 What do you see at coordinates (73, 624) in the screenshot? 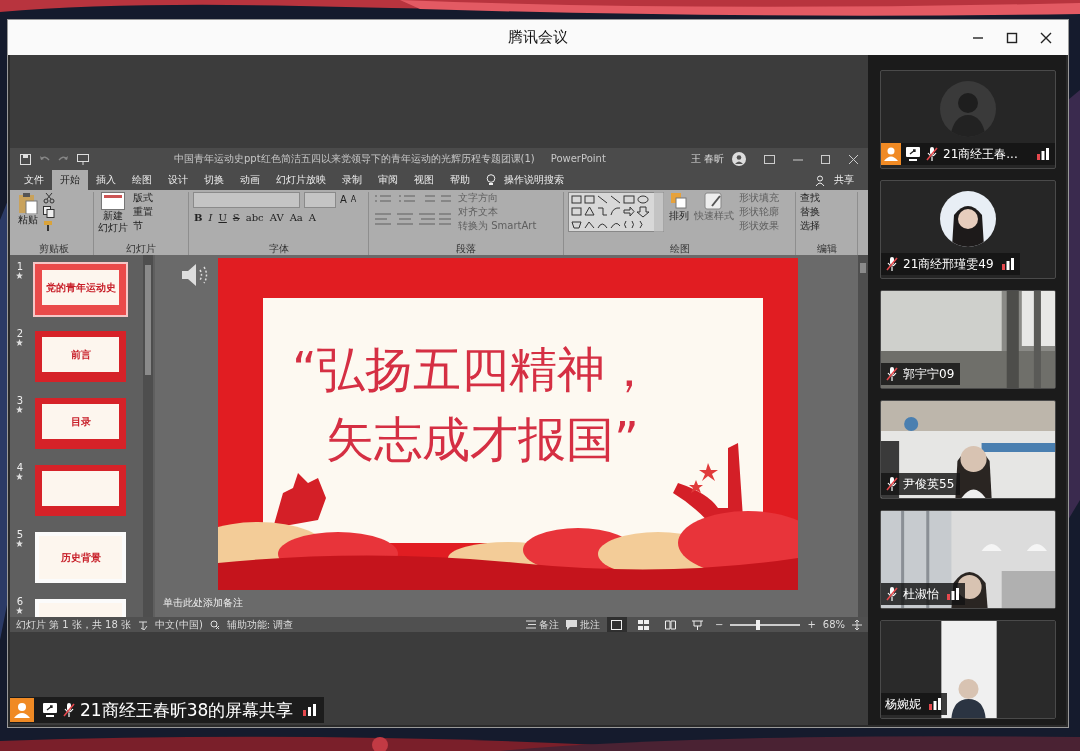
I see `slide-count: 幻灯片 第 1 张，共 18 张` at bounding box center [73, 624].